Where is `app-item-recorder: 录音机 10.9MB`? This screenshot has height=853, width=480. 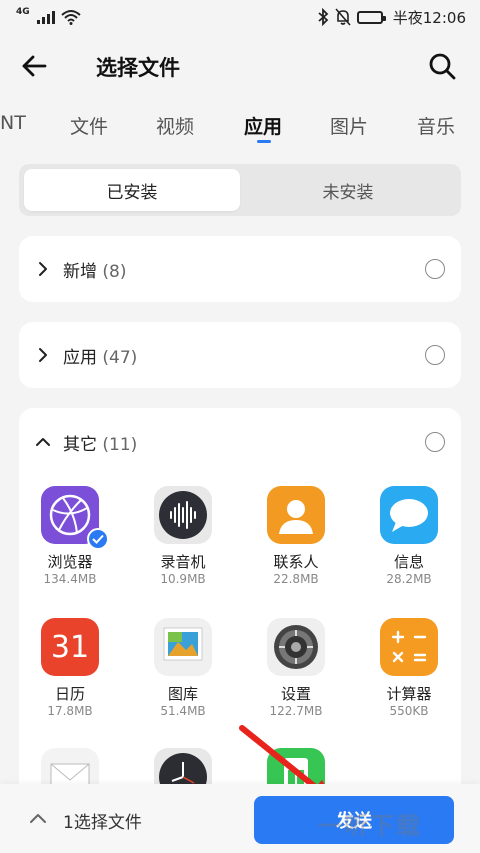
app-item-recorder: 录音机 10.9MB is located at coordinates (183, 536).